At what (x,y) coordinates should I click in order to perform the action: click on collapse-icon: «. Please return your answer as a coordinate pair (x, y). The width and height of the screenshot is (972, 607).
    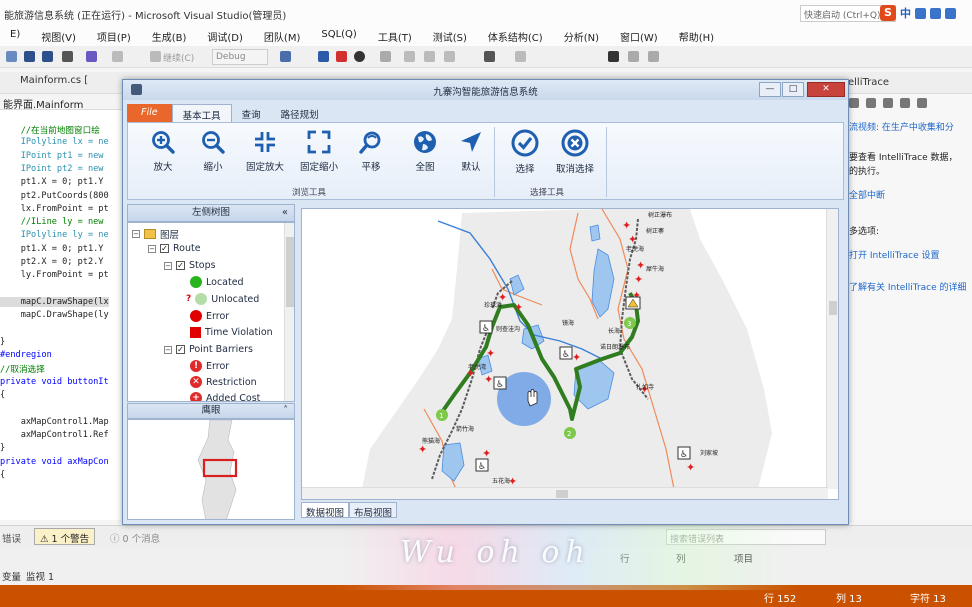
    Looking at the image, I should click on (285, 213).